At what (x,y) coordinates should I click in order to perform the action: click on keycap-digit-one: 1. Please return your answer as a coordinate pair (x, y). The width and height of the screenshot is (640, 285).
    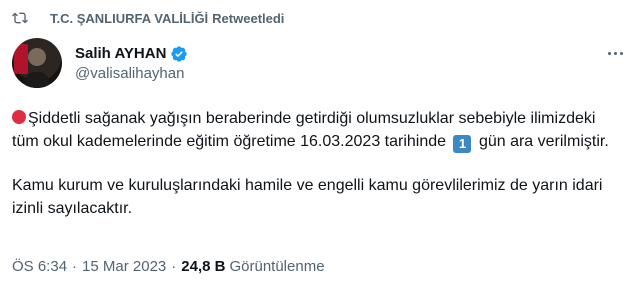
    Looking at the image, I should click on (462, 143).